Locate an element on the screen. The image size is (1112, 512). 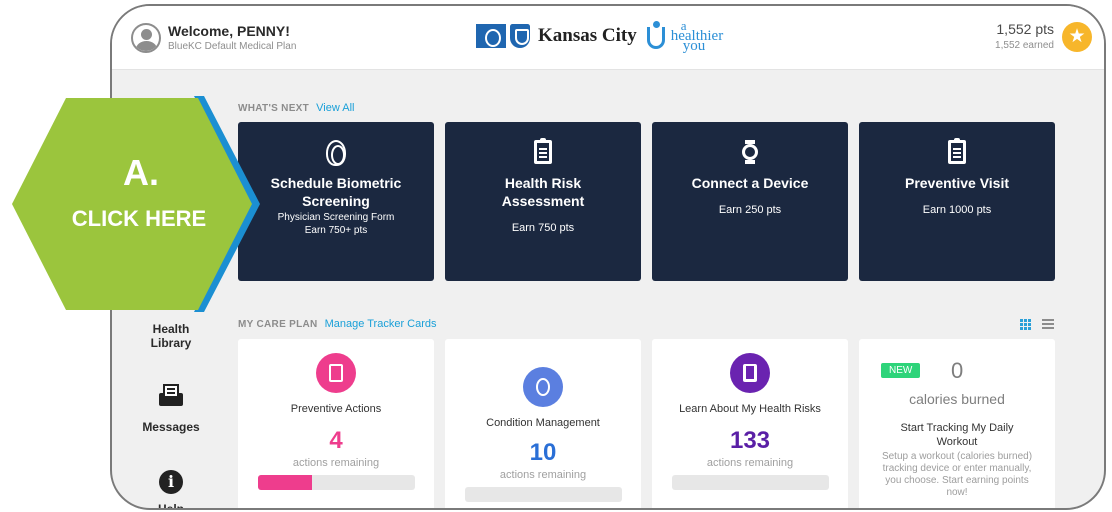
callout-text: CLICK HERE is located at coordinates (139, 218).